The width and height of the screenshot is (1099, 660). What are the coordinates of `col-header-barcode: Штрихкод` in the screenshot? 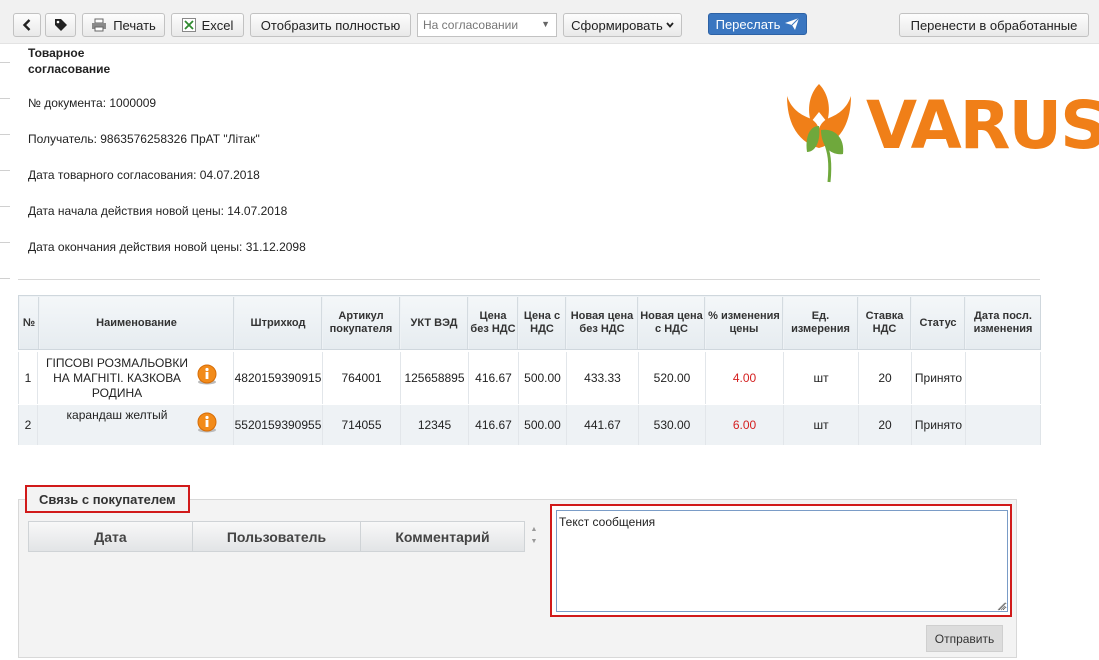 It's located at (278, 323).